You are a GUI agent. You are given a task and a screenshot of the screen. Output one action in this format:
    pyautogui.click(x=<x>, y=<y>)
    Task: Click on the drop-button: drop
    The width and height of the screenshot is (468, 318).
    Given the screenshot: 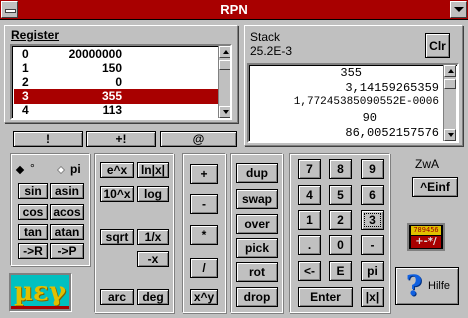 What is the action you would take?
    pyautogui.click(x=257, y=297)
    